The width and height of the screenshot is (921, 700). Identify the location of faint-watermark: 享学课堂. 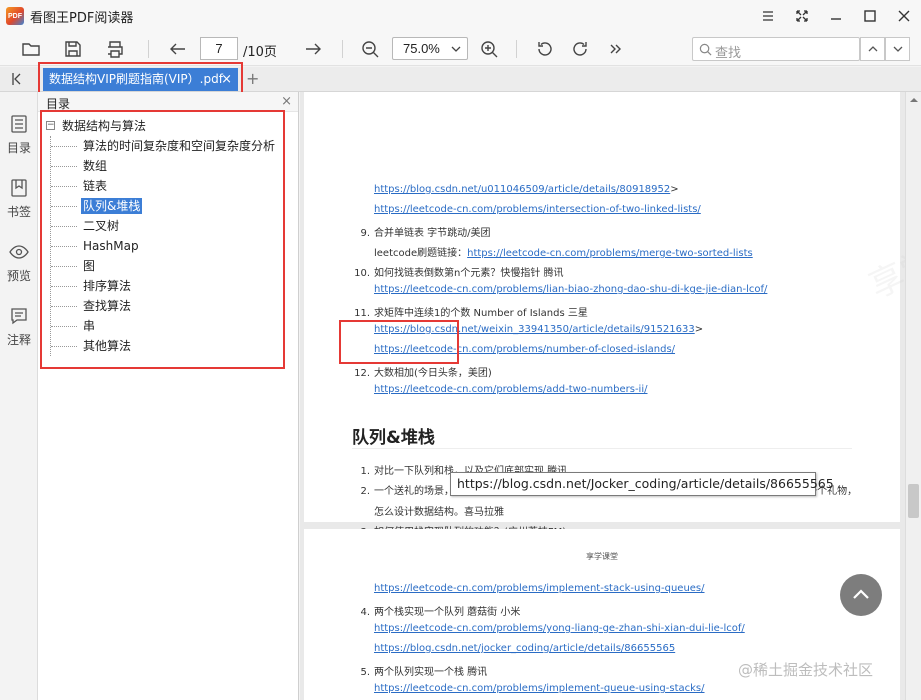
(884, 259).